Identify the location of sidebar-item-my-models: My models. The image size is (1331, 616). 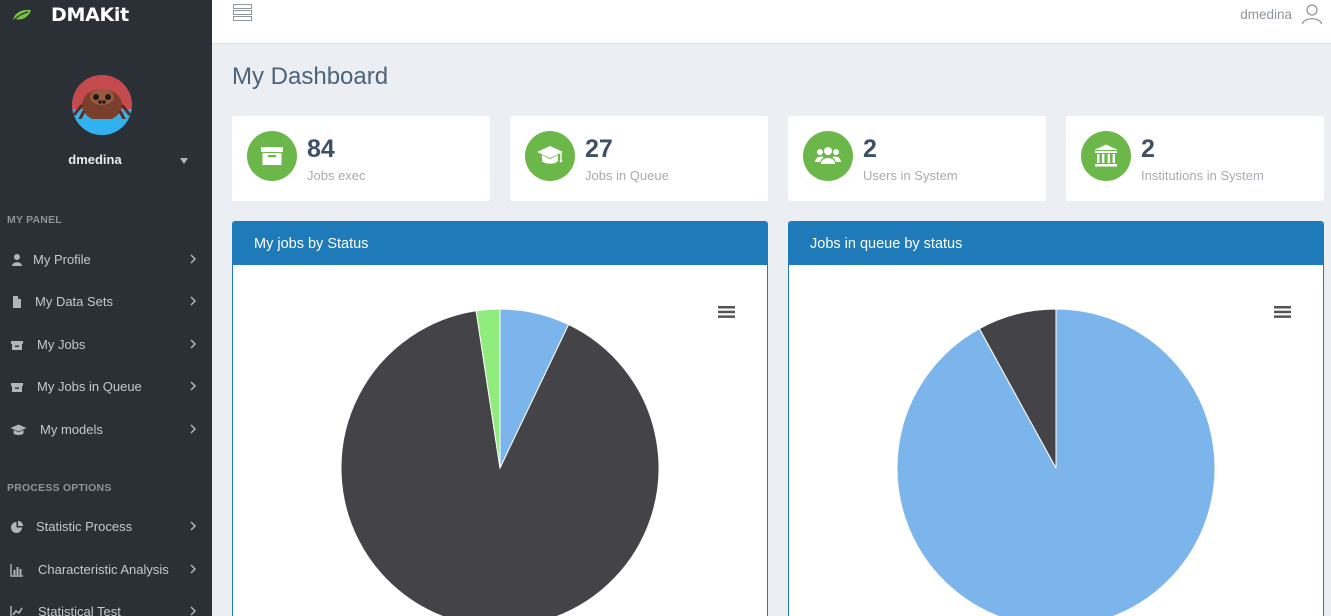
(106, 430).